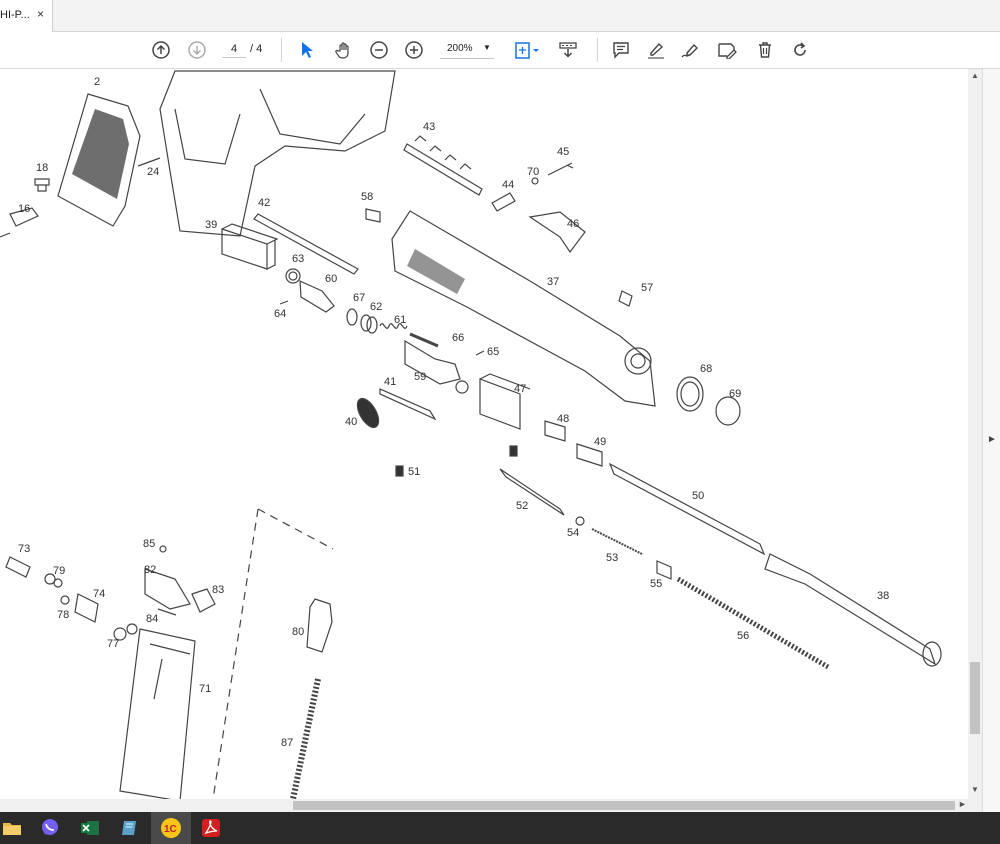 The image size is (1000, 844). What do you see at coordinates (624, 805) in the screenshot?
I see `horizontal-scroll-thumb` at bounding box center [624, 805].